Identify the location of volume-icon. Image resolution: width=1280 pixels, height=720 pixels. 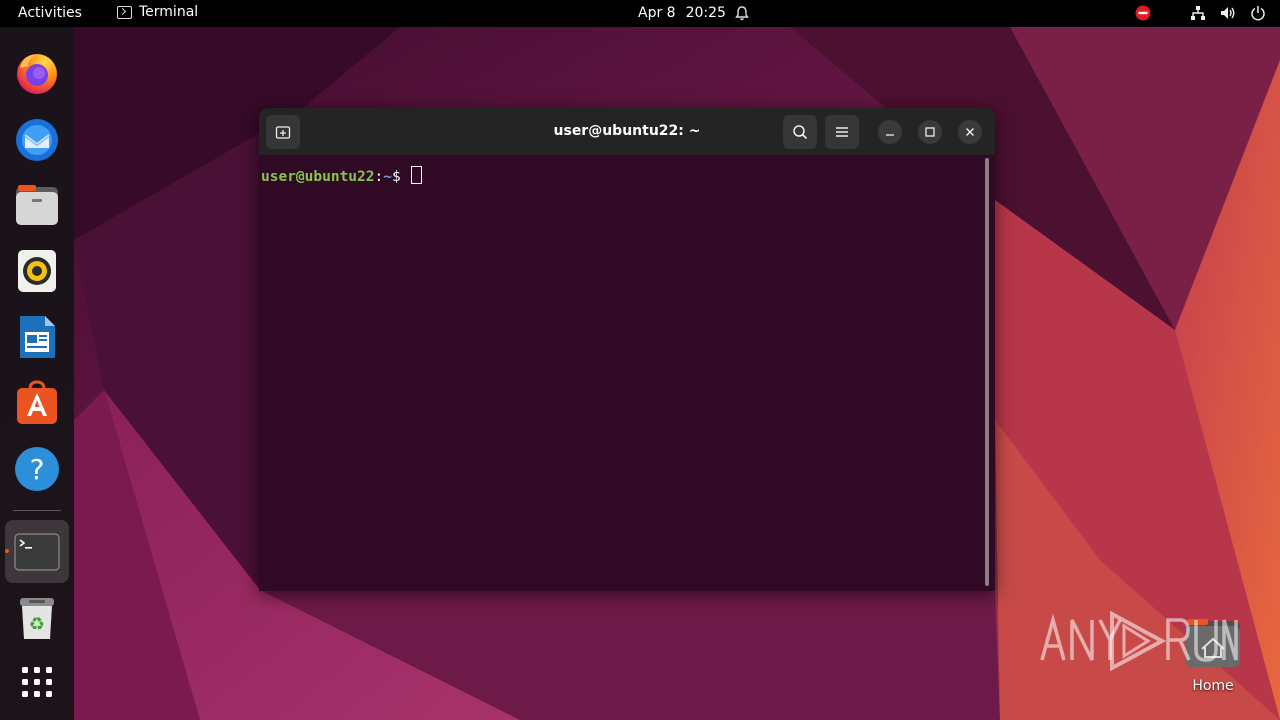
(1228, 13).